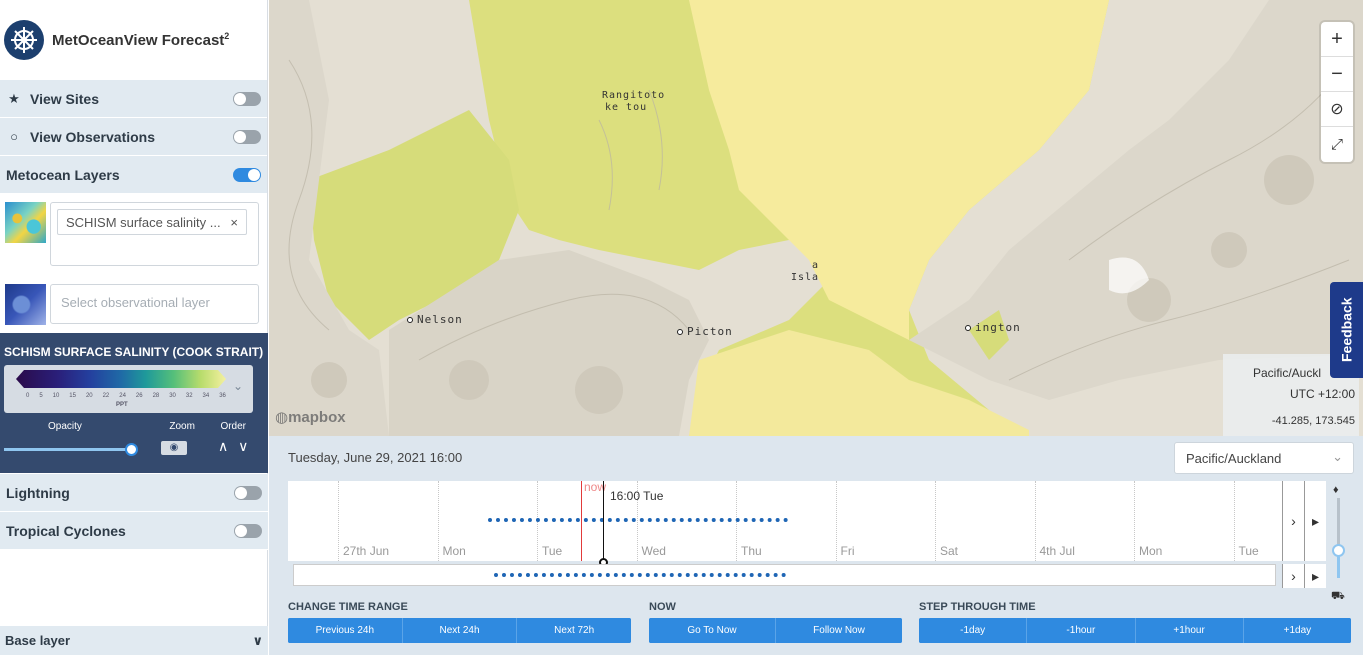 Image resolution: width=1363 pixels, height=655 pixels. I want to click on compass-icon: ⊘, so click(1337, 109).